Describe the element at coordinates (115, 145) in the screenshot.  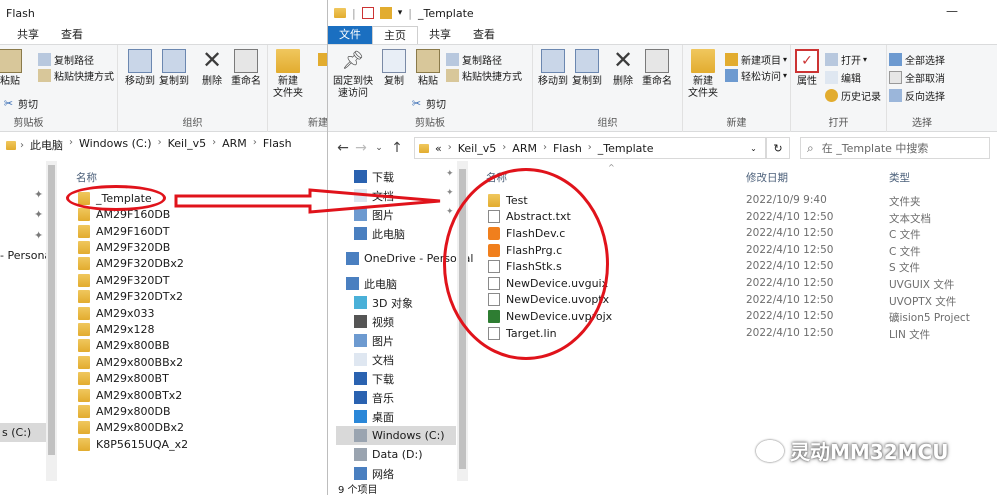
I see `bg-breadcrumb-item: Windows (C:)` at that location.